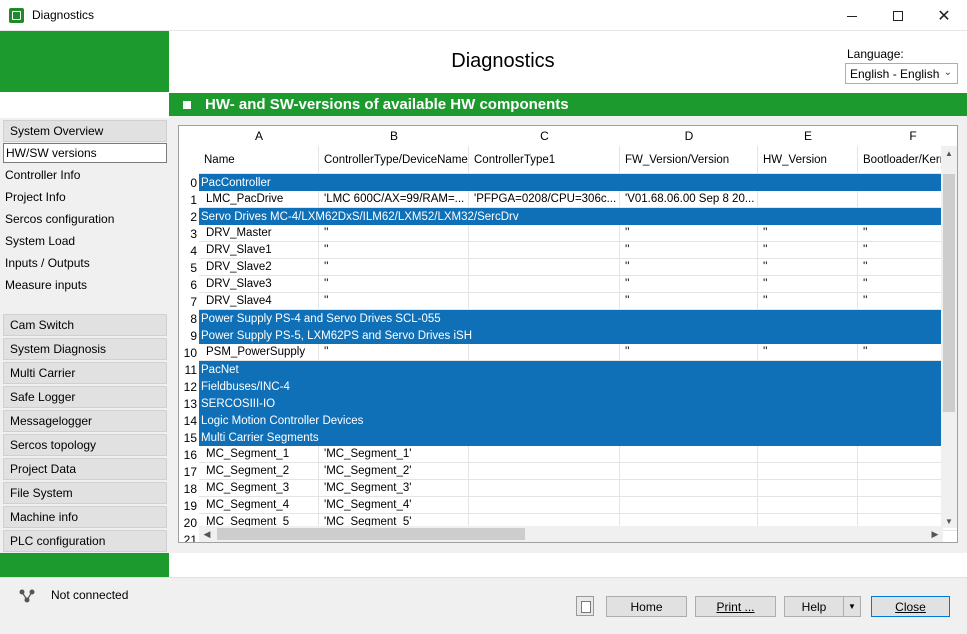  Describe the element at coordinates (259, 136) in the screenshot. I see `column-letter: A` at that location.